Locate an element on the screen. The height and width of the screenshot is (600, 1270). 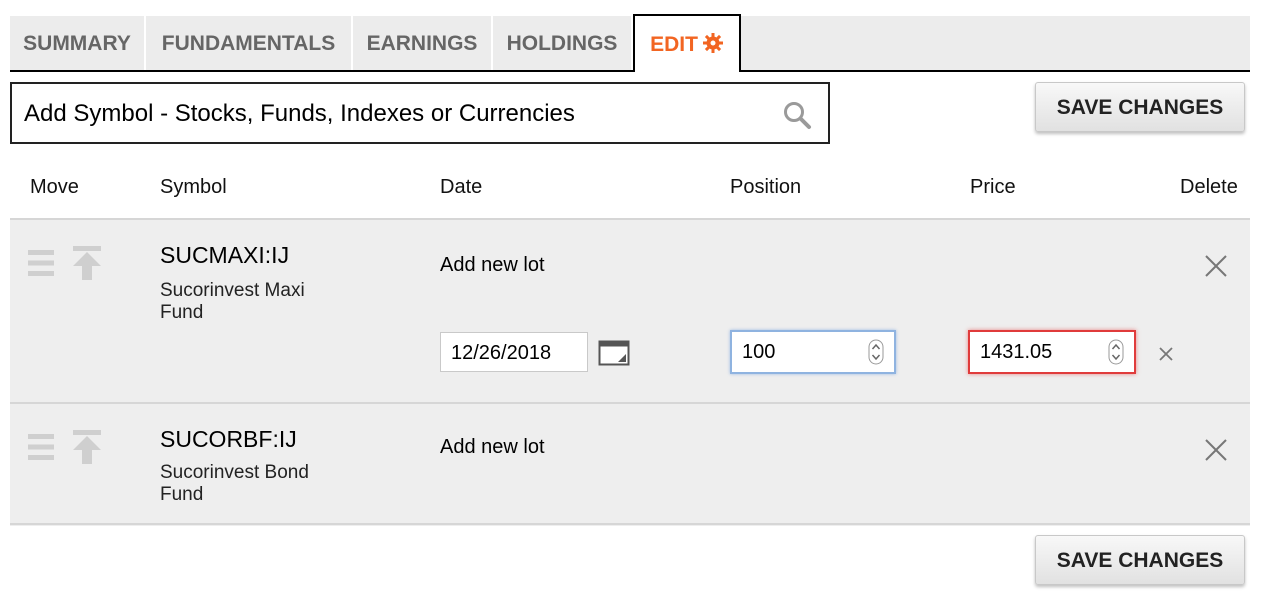
calendar-icon is located at coordinates (614, 353).